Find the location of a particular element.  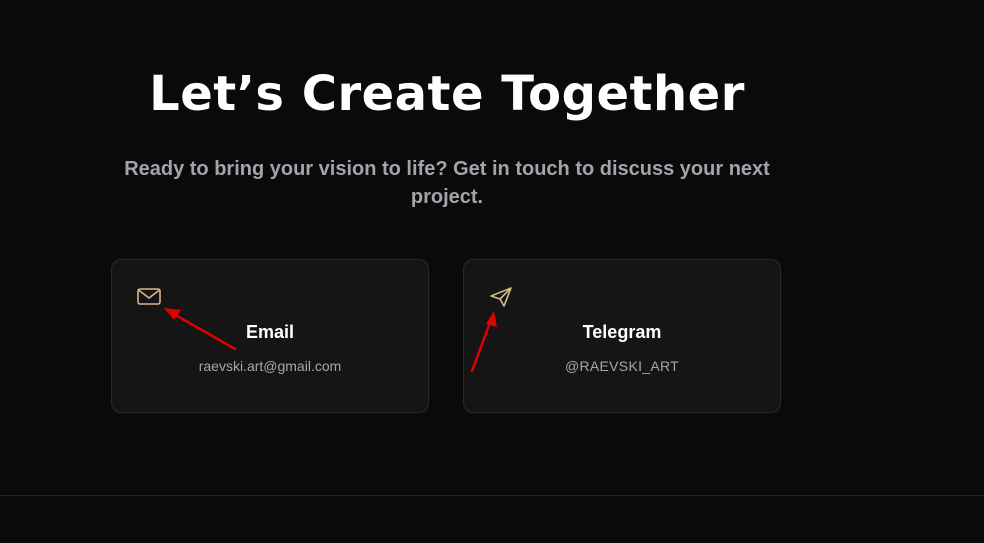

contact-telegram-link: @RAEVSKI_ART is located at coordinates (622, 366).